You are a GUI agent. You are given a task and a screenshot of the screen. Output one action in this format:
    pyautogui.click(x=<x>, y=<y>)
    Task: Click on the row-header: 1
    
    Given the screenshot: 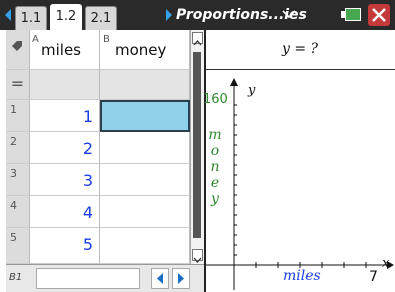 What is the action you would take?
    pyautogui.click(x=18, y=116)
    